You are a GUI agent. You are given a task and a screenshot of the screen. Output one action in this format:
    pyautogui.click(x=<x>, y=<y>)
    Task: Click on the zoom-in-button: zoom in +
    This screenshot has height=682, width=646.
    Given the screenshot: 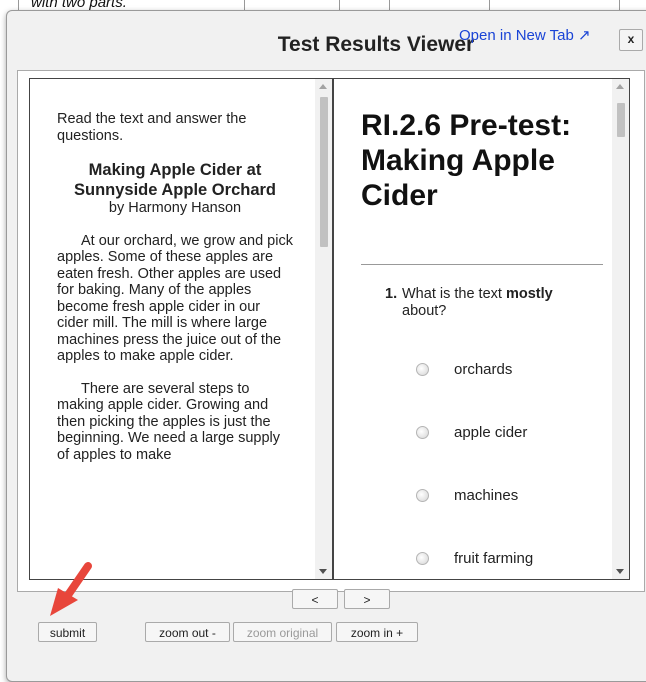 What is the action you would take?
    pyautogui.click(x=377, y=632)
    